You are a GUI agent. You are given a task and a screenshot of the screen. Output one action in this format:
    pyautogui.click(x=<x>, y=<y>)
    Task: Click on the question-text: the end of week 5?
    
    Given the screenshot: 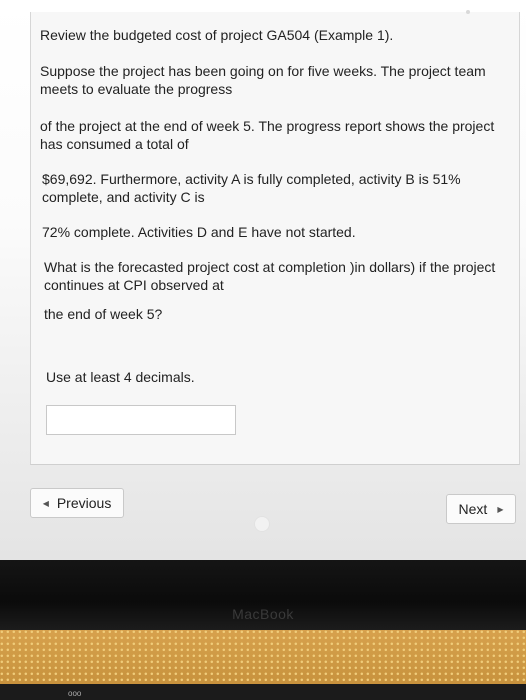 What is the action you would take?
    pyautogui.click(x=103, y=314)
    